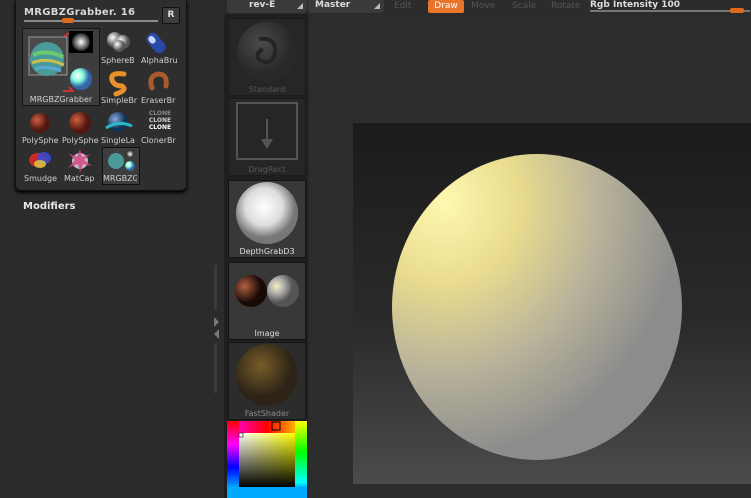 The width and height of the screenshot is (751, 498). What do you see at coordinates (158, 81) in the screenshot?
I see `eraser-brush-icon` at bounding box center [158, 81].